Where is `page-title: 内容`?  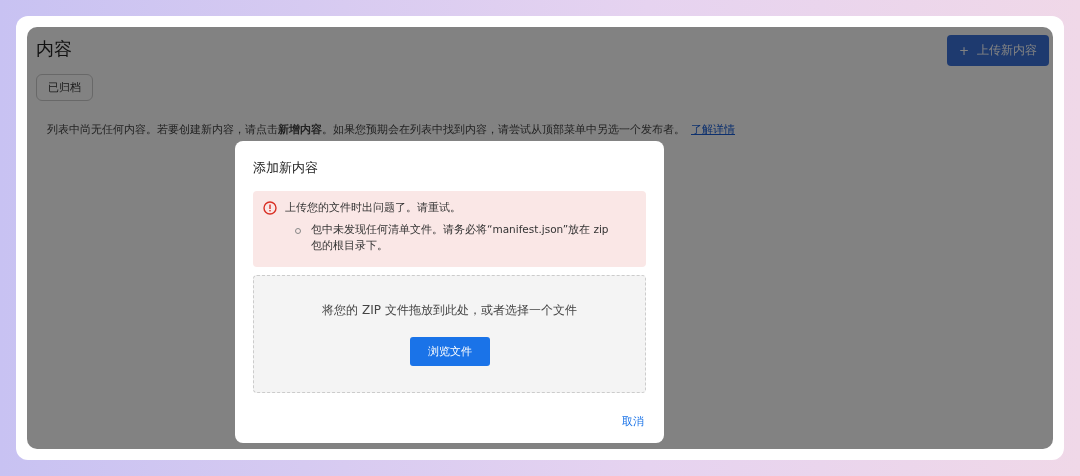
page-title: 内容 is located at coordinates (54, 49).